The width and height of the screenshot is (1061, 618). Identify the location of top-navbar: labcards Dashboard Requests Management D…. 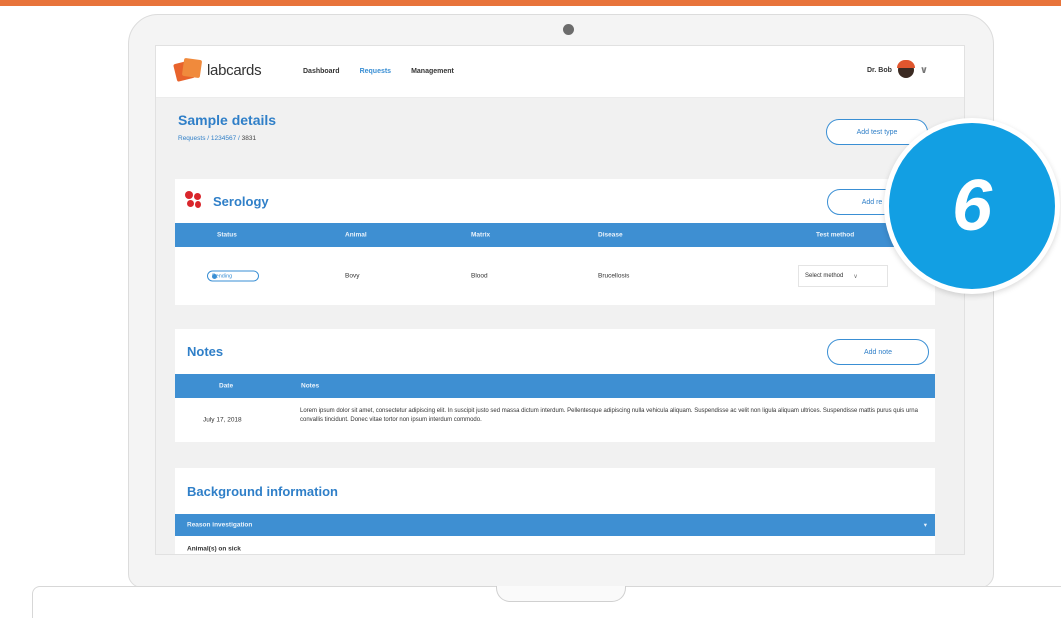
(560, 72).